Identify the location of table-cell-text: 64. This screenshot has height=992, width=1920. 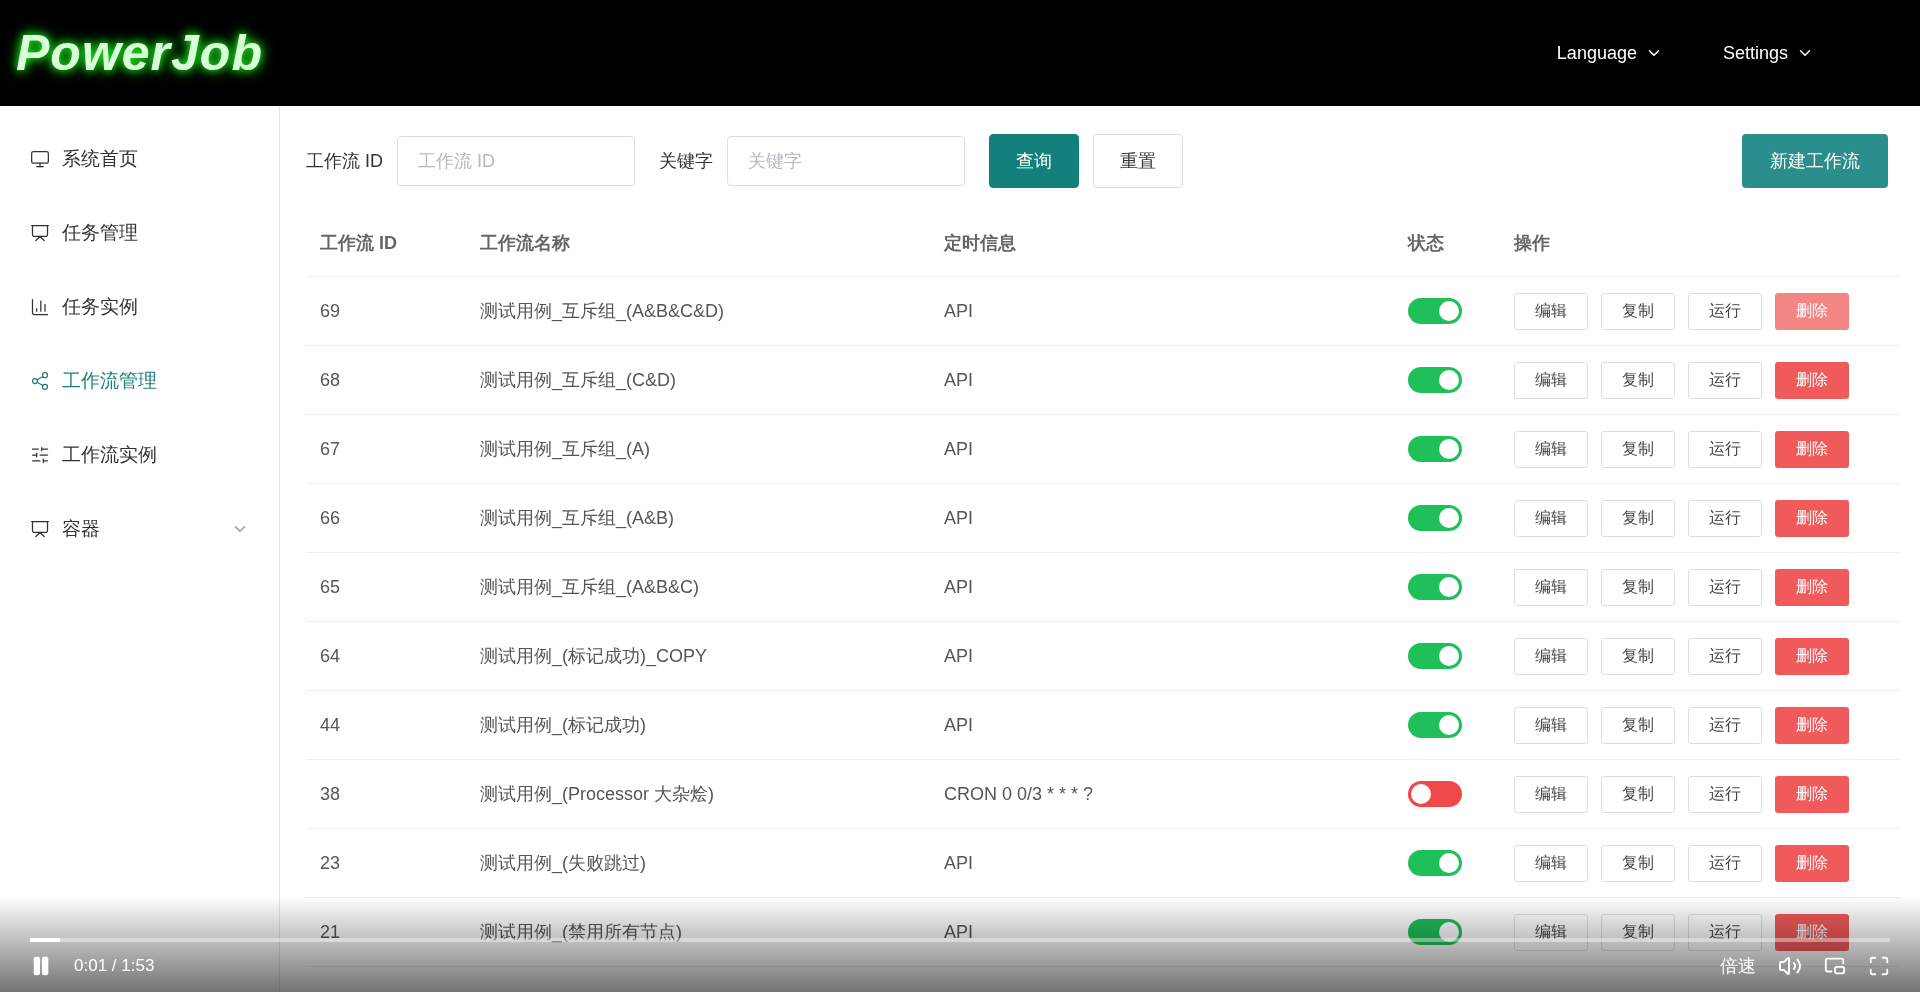
(331, 656).